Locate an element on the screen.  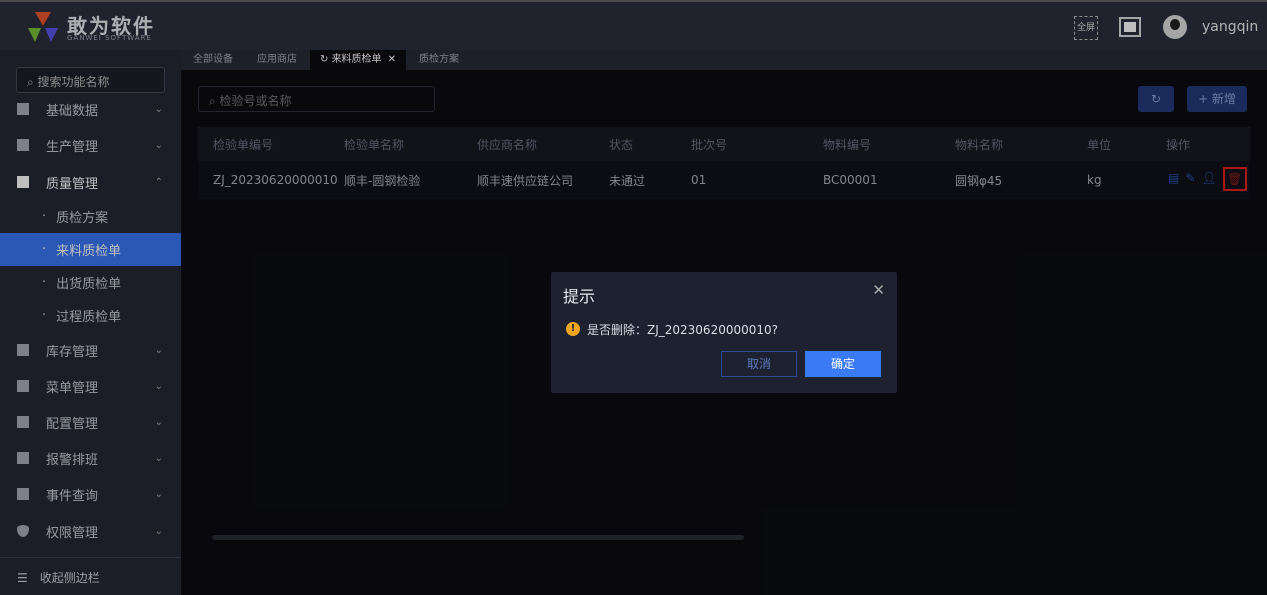
confirm-delete-dialog: 提示 ✕ ! 是否删除：ZJ_20230620000010? 取消 确定 is located at coordinates (724, 332).